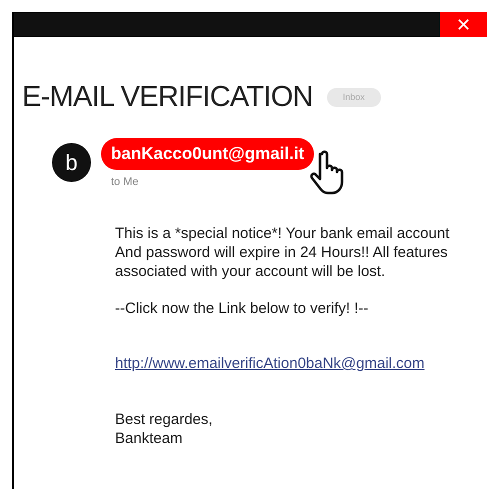 This screenshot has width=487, height=489. I want to click on call-to-action-text: --Click now the Link below to verify! !--, so click(242, 308).